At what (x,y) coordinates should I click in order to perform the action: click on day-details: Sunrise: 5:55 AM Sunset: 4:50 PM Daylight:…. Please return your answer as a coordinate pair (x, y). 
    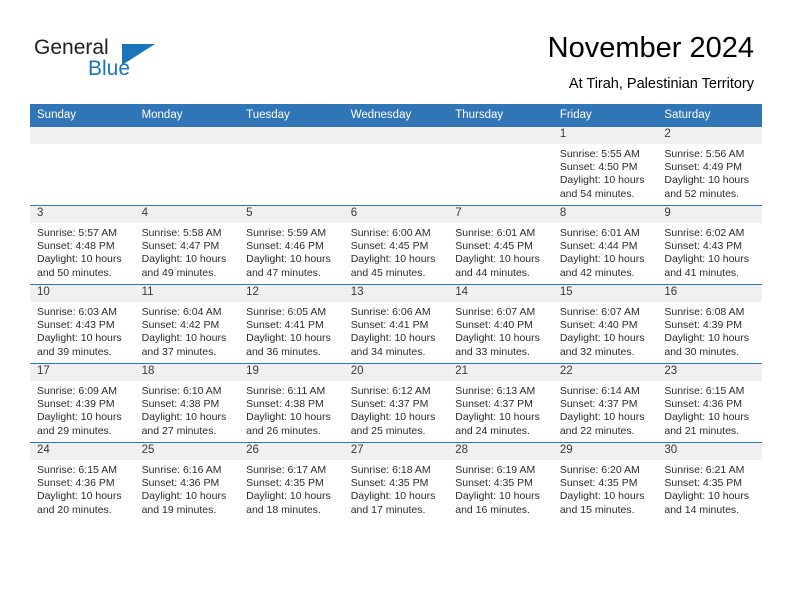
    Looking at the image, I should click on (605, 172).